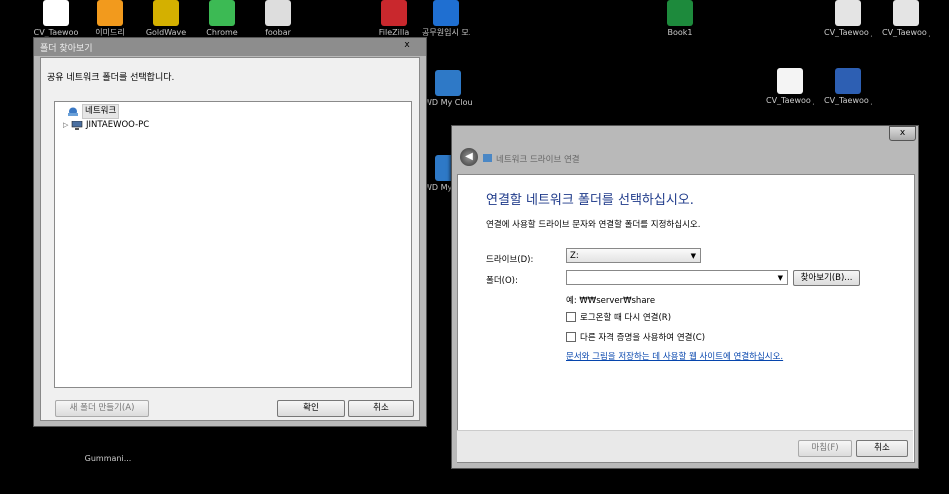 The image size is (949, 494). I want to click on desktop-icon: 이미드리, so click(110, 18).